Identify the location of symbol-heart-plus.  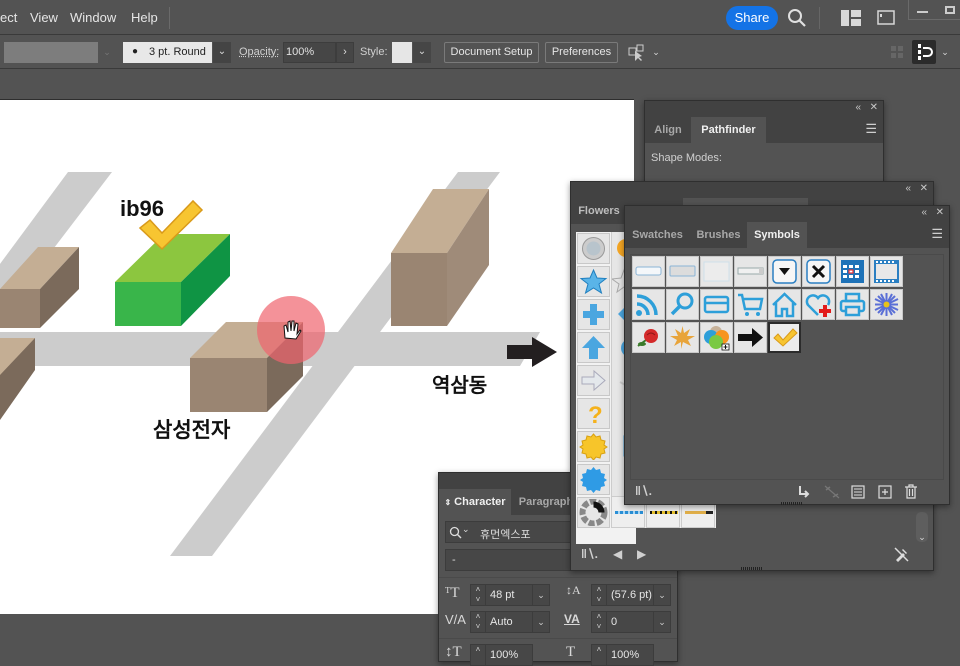
(818, 304).